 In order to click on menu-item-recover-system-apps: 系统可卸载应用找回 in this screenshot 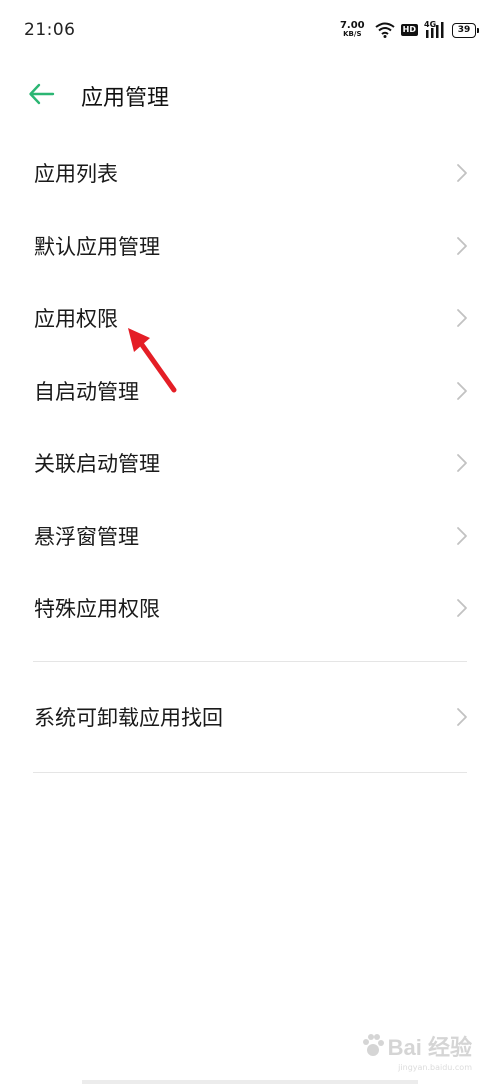, I will do `click(250, 717)`.